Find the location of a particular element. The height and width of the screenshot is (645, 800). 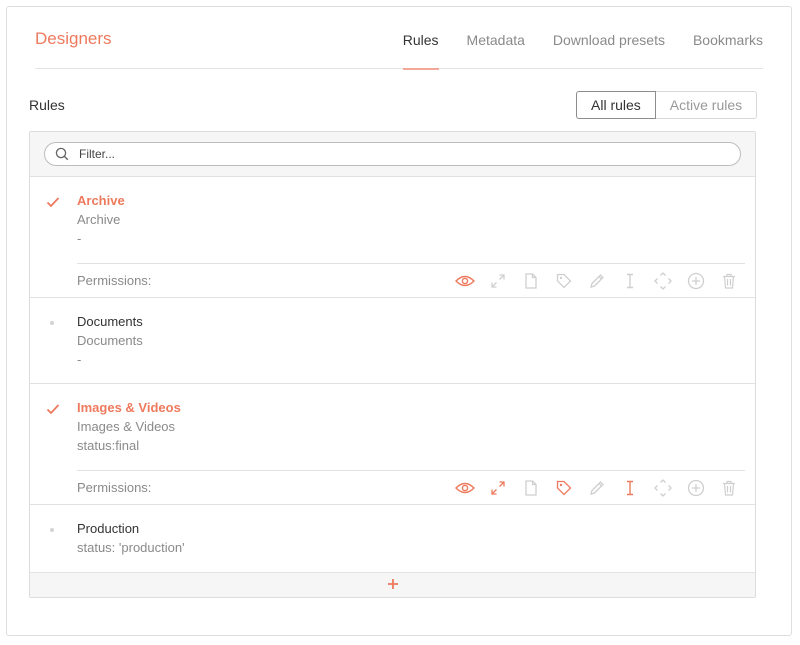

rule-name: Archive is located at coordinates (101, 200).